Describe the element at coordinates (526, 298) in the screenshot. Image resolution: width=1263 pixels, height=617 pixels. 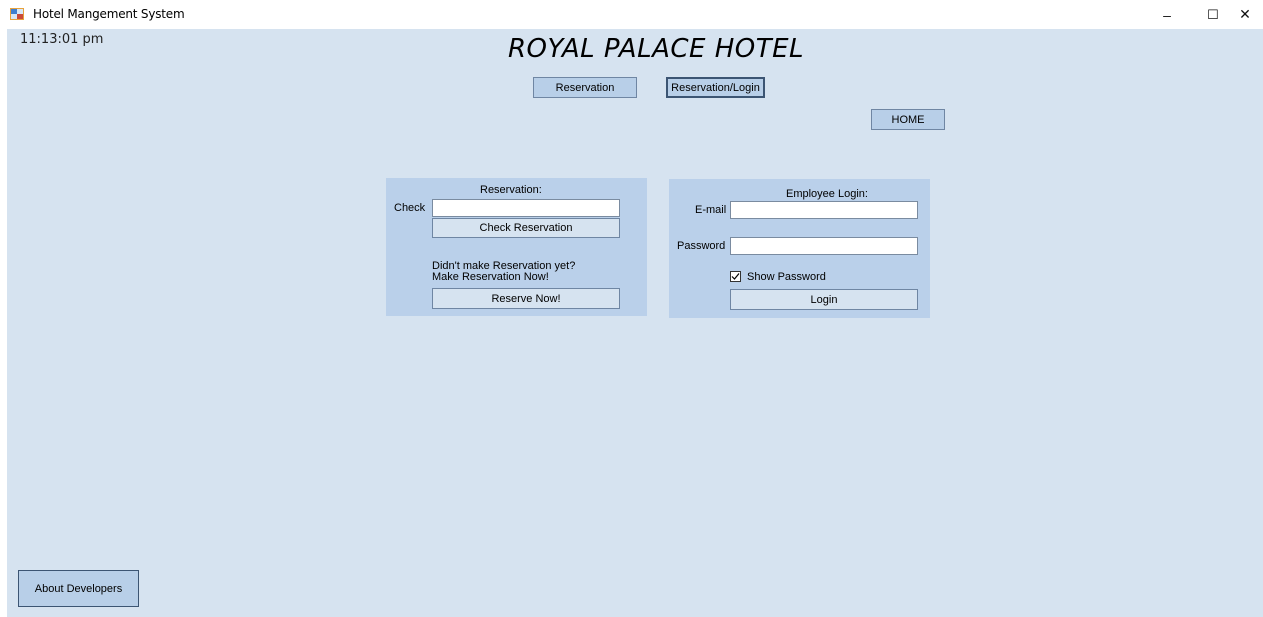
I see `reserve-now-button: Reserve Now!` at that location.